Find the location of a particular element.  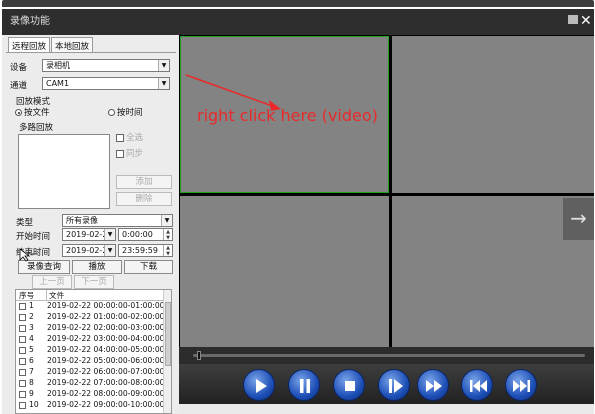

table-row: 4 2019-02-22 03:00:00-04:00:00(1801 is located at coordinates (93, 339).